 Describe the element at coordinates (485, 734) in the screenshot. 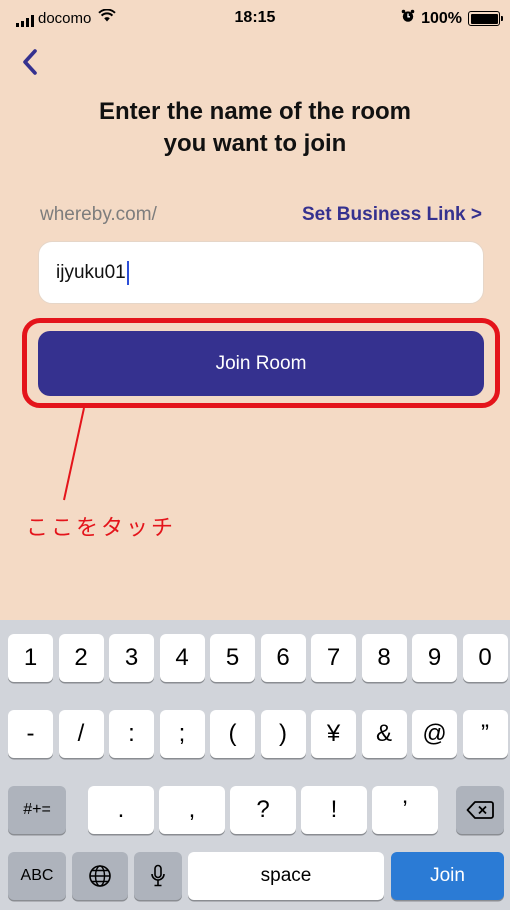

I see `key-row2-9: ”` at that location.